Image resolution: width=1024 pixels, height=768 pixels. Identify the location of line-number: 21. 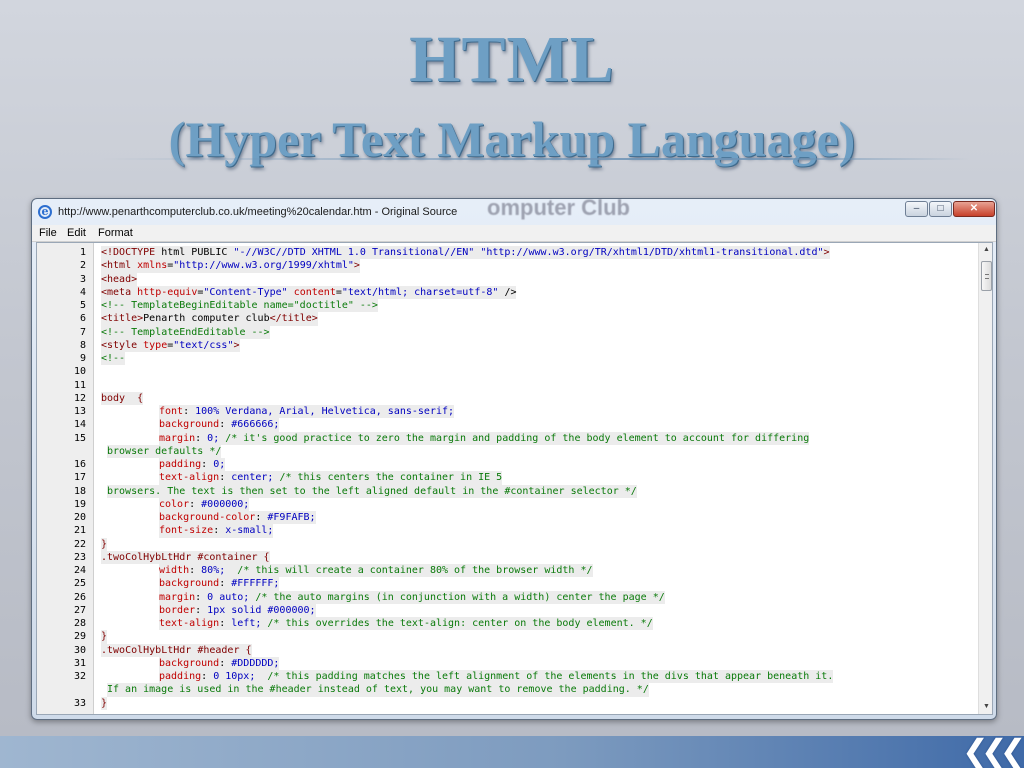
(79, 531).